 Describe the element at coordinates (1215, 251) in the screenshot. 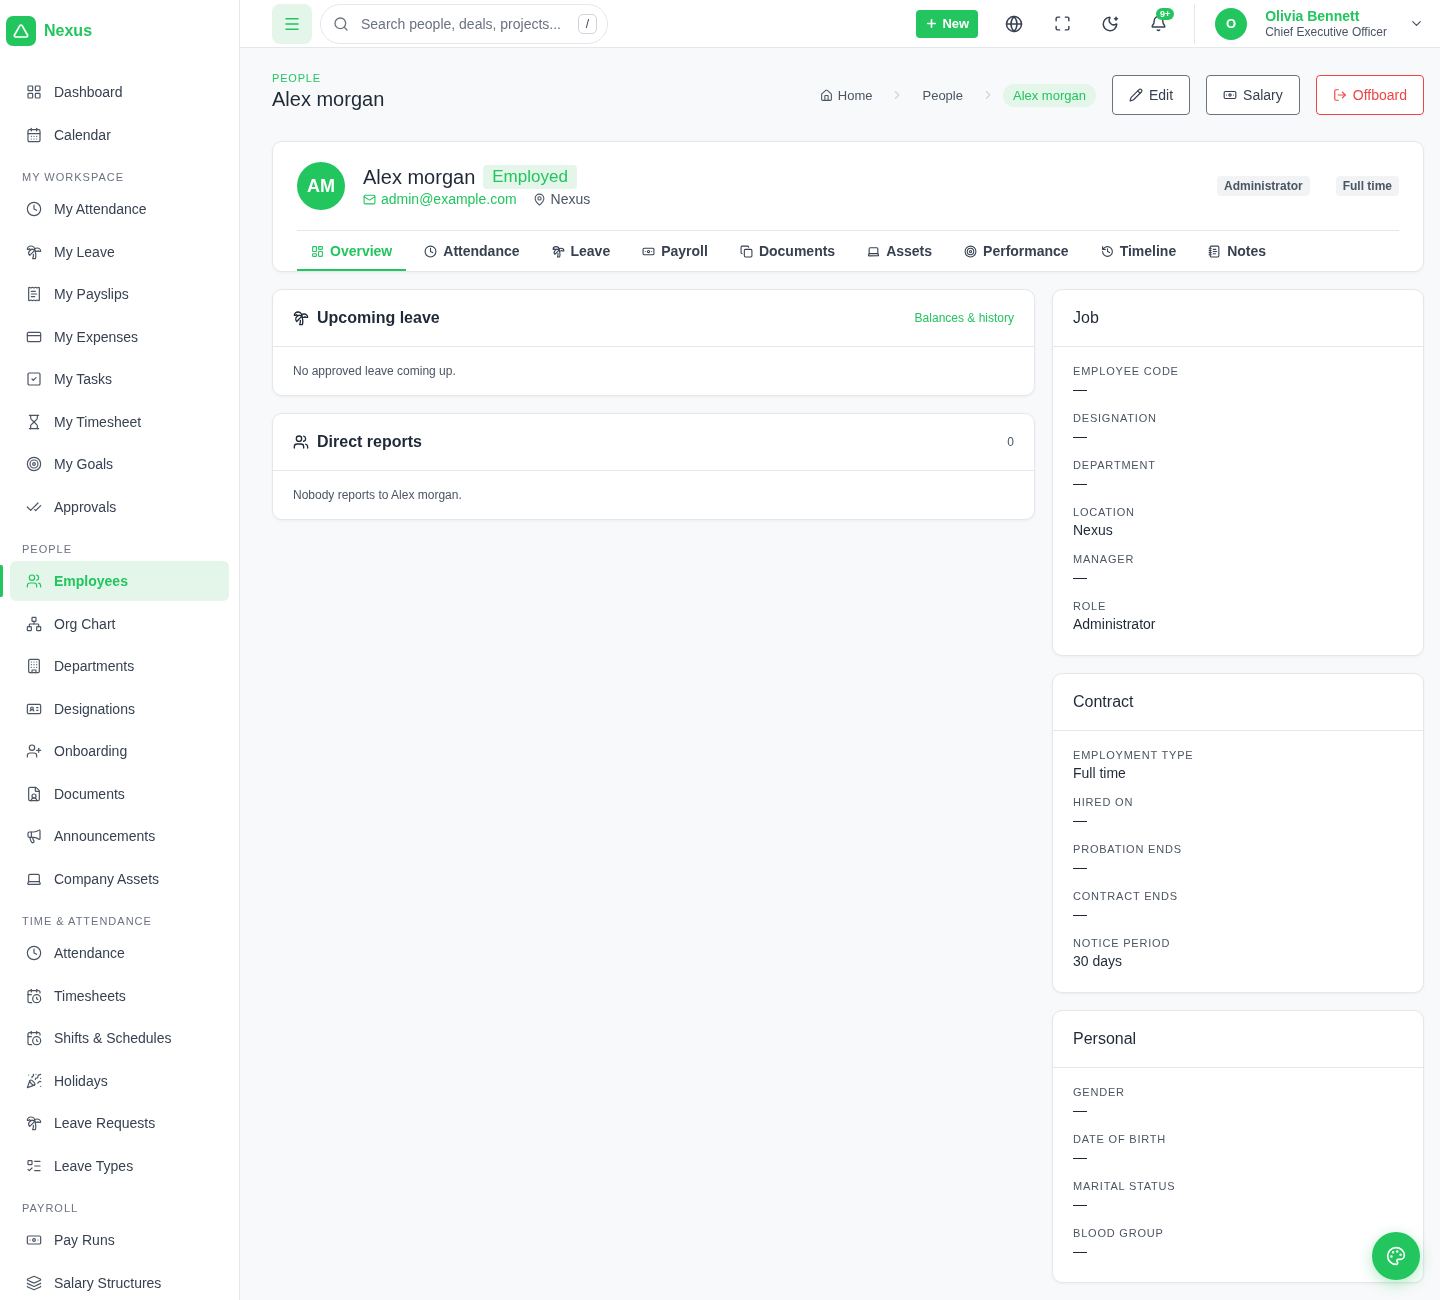

I see `notebook-icon` at that location.